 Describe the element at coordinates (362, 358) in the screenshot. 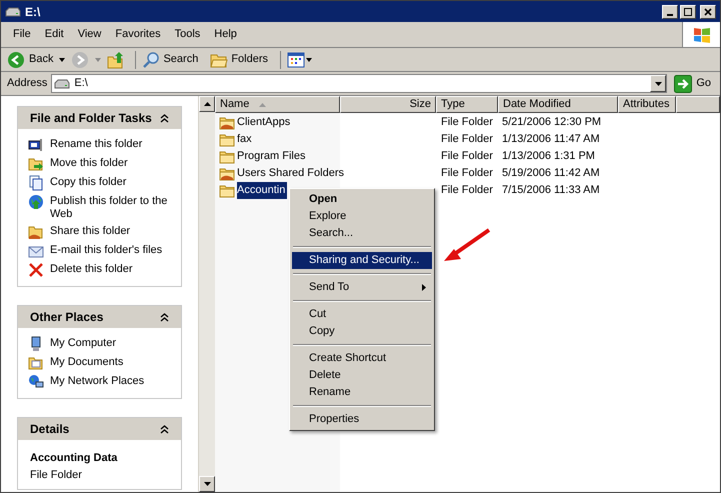

I see `menu-item: Create Shortcut` at that location.